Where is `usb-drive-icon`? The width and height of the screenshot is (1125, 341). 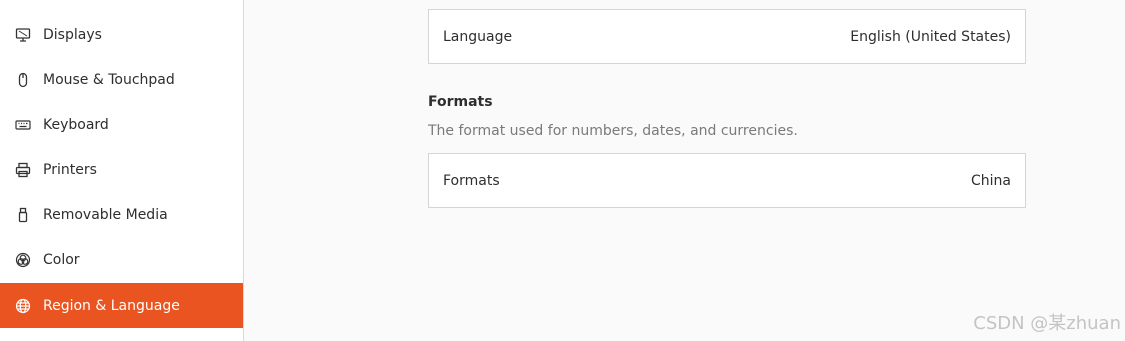
usb-drive-icon is located at coordinates (23, 215).